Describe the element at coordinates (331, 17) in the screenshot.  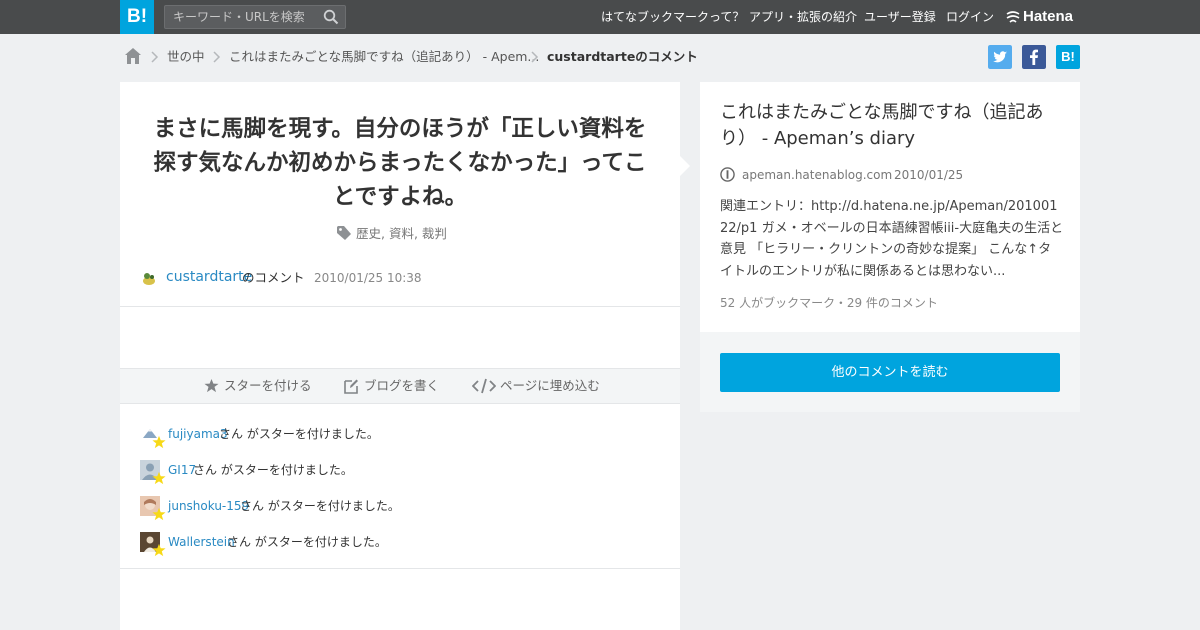
I see `search-icon` at that location.